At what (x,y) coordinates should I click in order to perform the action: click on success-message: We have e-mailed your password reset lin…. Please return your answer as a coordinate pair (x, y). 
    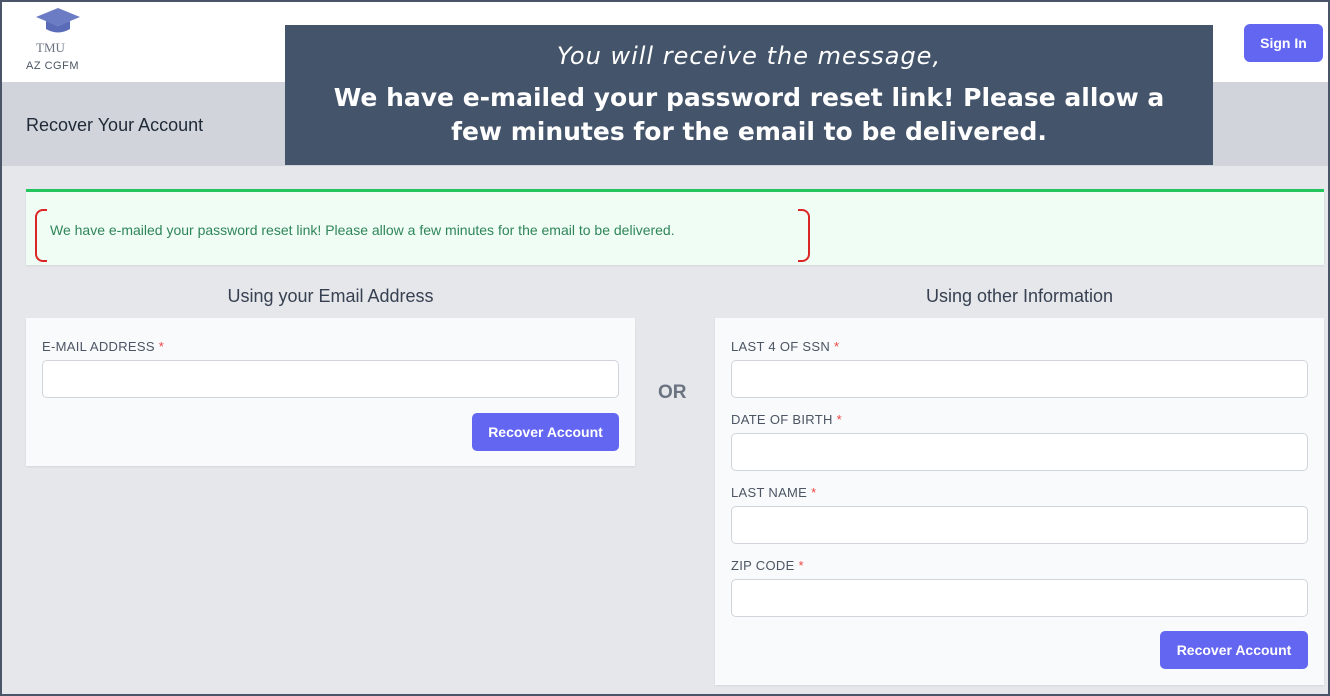
    Looking at the image, I should click on (362, 230).